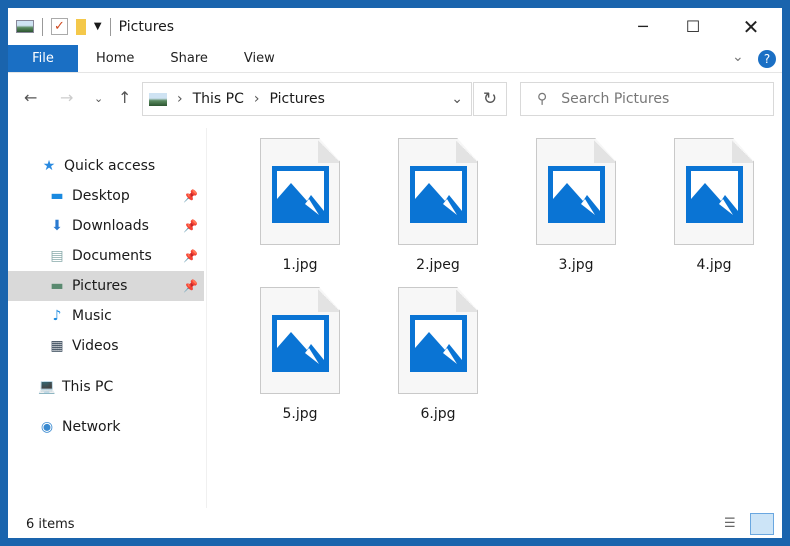  What do you see at coordinates (297, 99) in the screenshot?
I see `breadcrumb-pictures: Pictures` at bounding box center [297, 99].